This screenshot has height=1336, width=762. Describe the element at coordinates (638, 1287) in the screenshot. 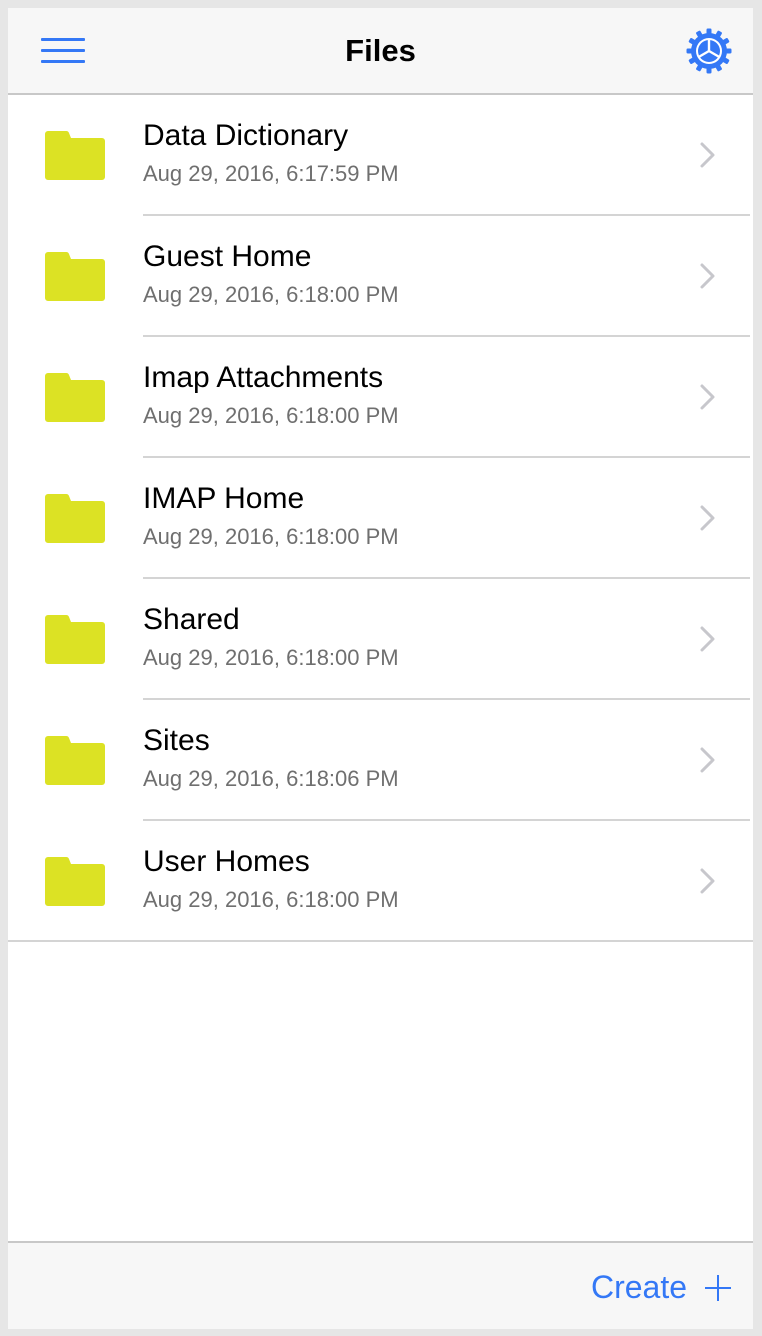

I see `create-label: Create` at that location.